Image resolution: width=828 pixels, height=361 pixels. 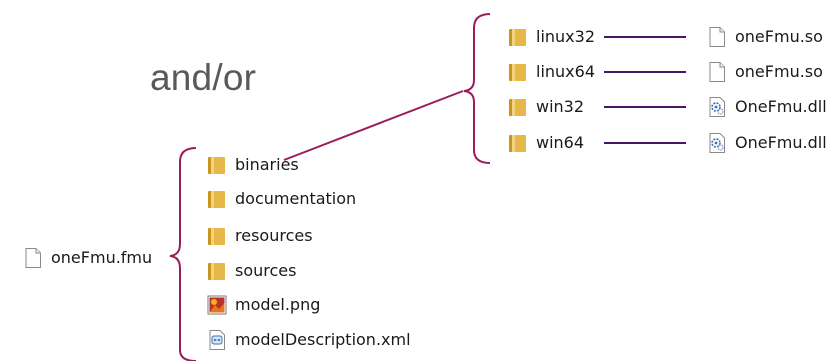 I want to click on list-item-sources: sources, so click(x=251, y=271).